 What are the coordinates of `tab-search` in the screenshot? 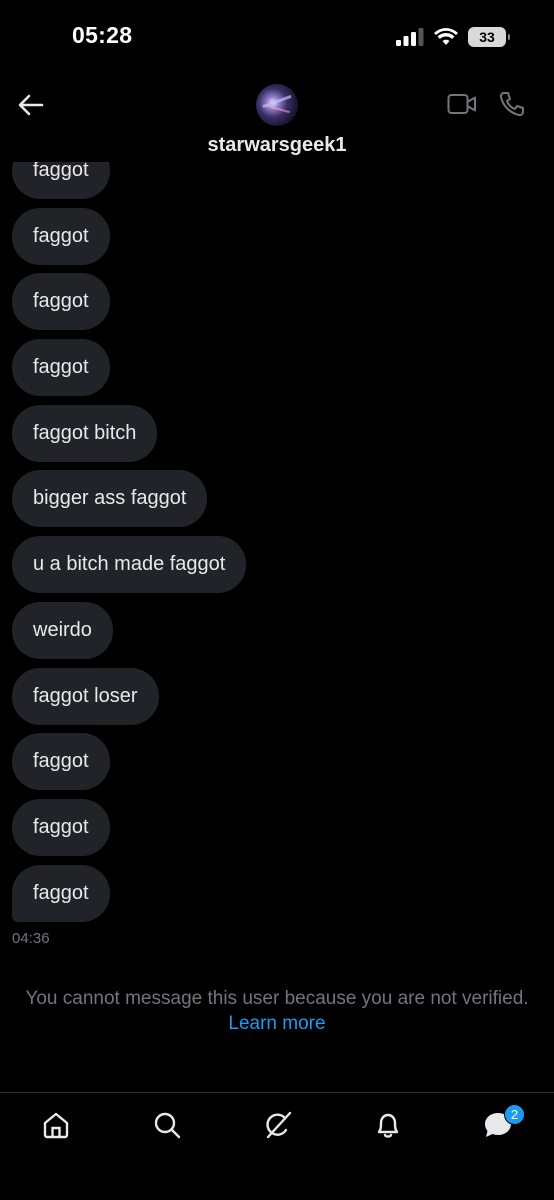 It's located at (167, 1125).